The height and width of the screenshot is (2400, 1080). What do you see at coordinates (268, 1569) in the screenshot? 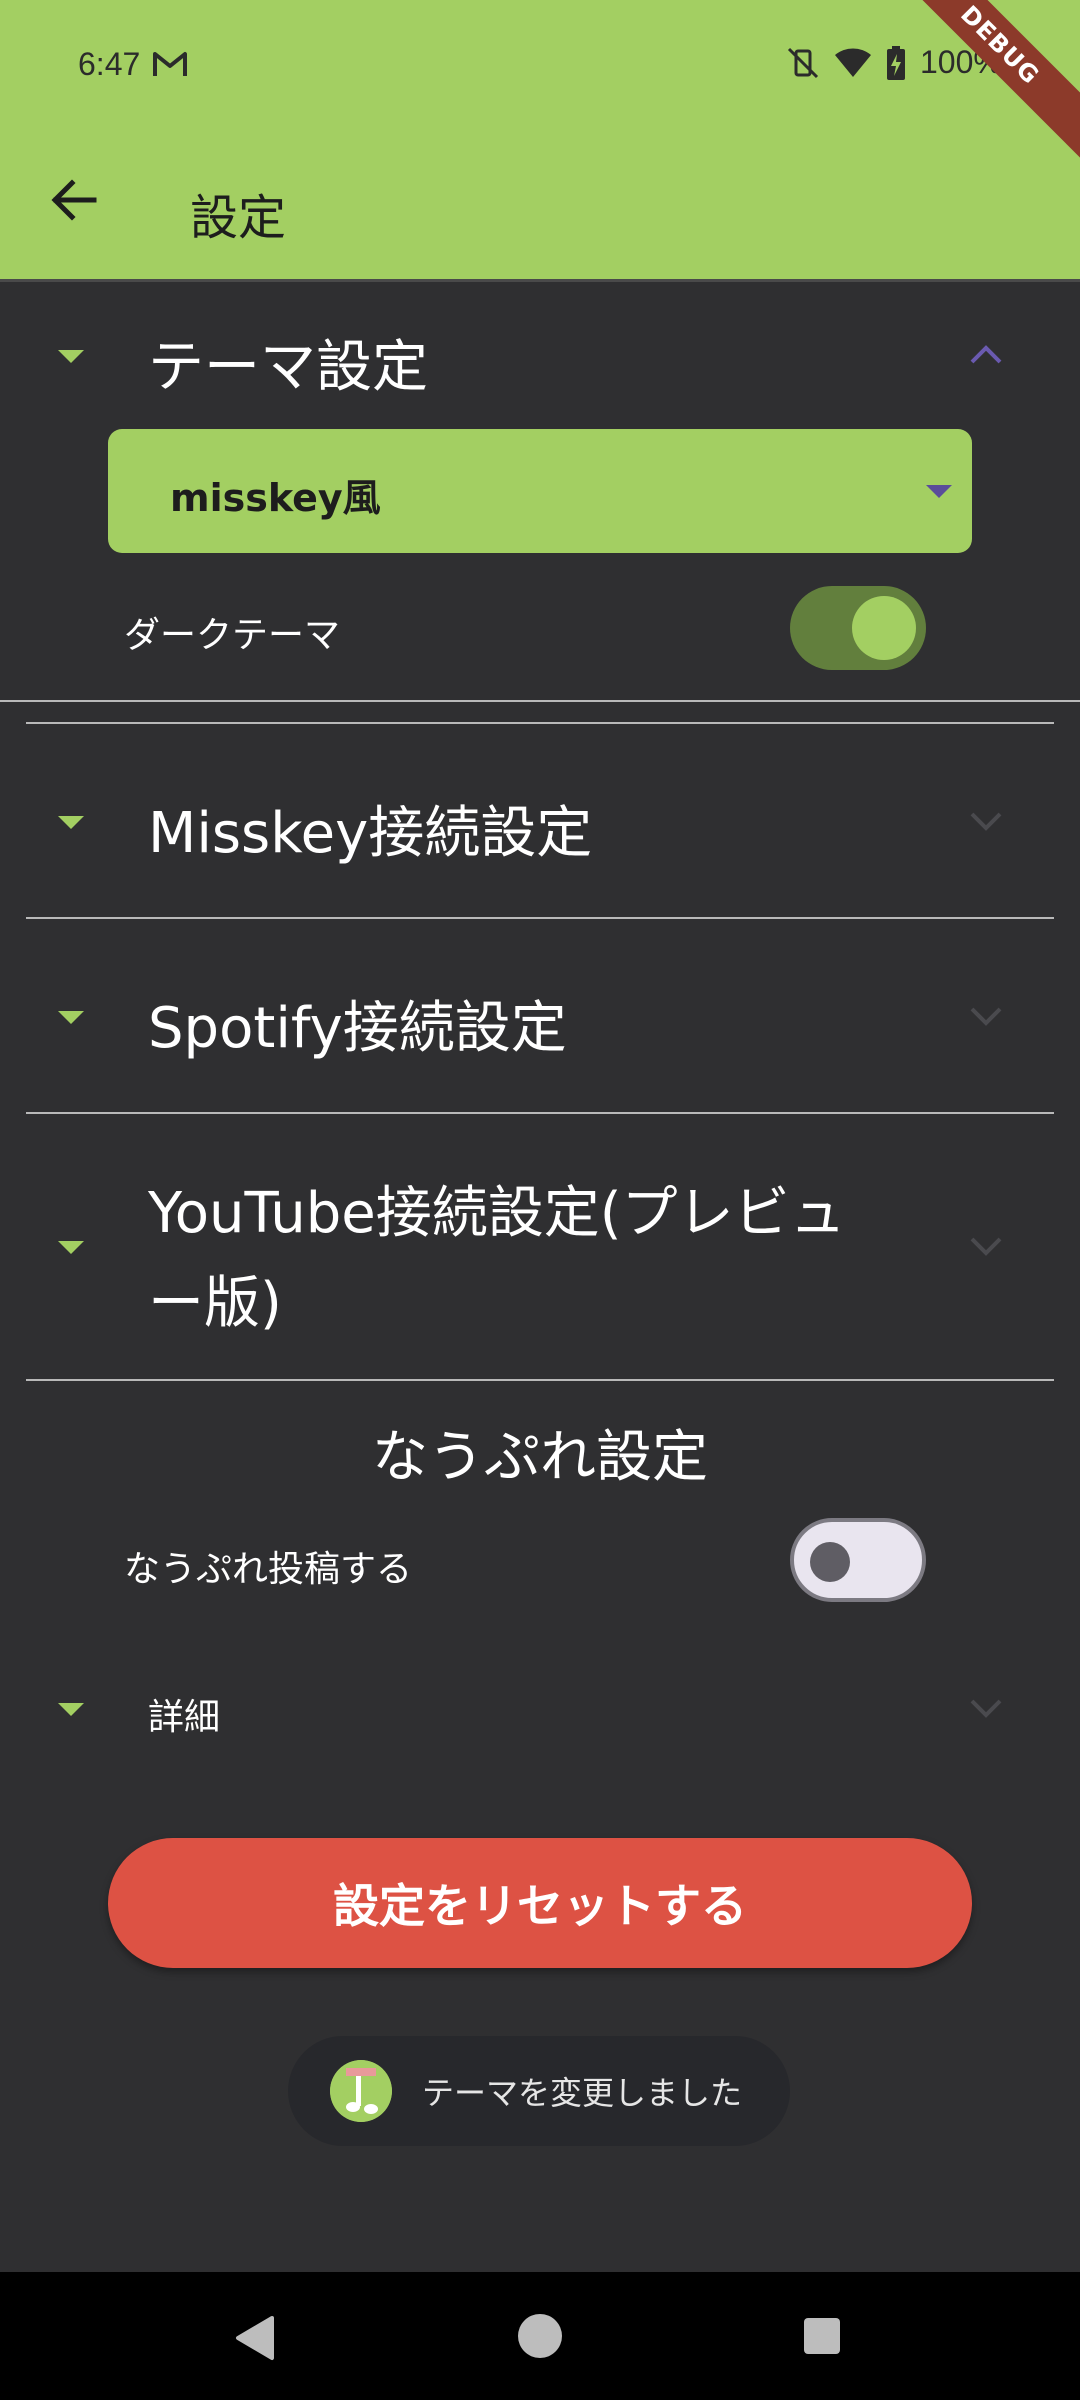
I see `nowplaying-post-label: なうぷれ投稿する` at bounding box center [268, 1569].